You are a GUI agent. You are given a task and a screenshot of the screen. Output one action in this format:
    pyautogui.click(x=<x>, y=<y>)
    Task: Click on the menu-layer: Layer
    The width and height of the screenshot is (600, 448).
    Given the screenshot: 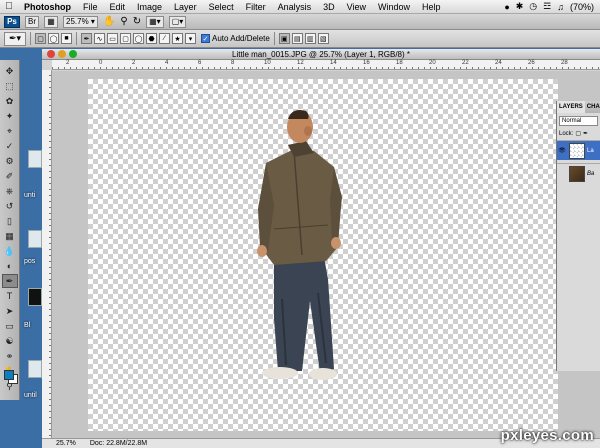 What is the action you would take?
    pyautogui.click(x=185, y=7)
    